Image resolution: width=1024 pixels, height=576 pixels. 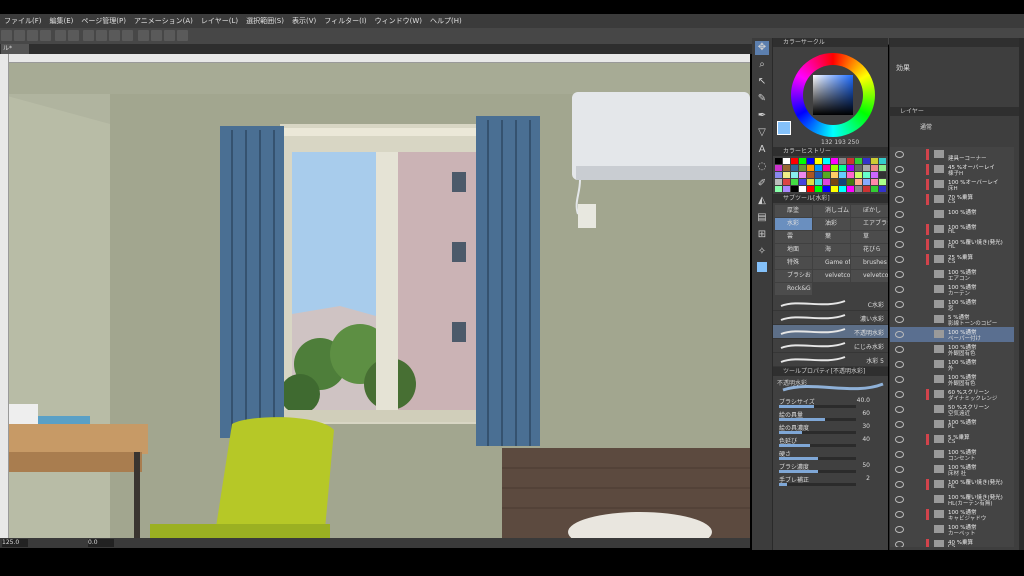 I want to click on property-row: 硬さ, so click(x=830, y=454).